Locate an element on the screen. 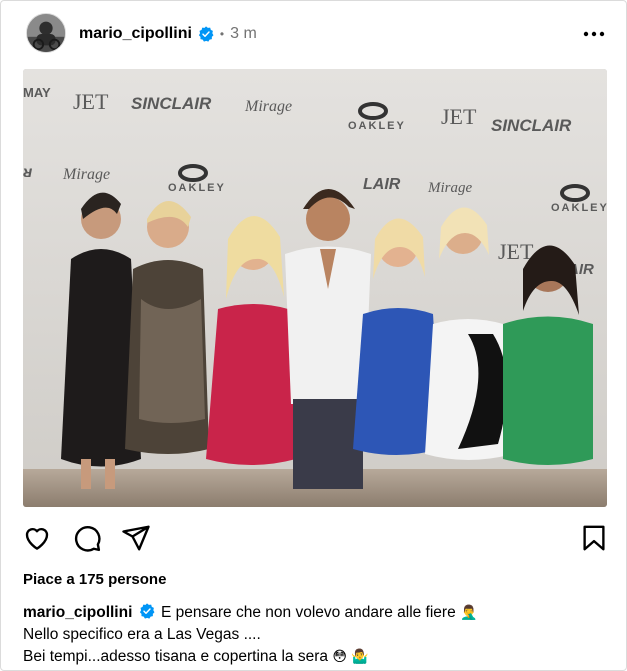  likes-count: Piace a 175 persone is located at coordinates (94, 579).